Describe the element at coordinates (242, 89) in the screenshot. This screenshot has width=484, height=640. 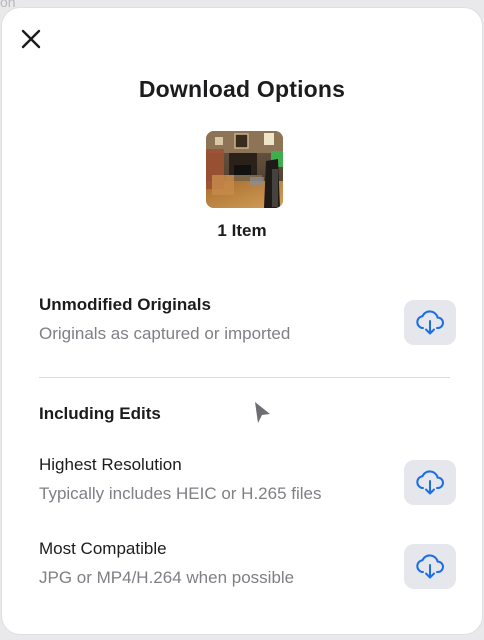
I see `dialog-title: Download Options` at that location.